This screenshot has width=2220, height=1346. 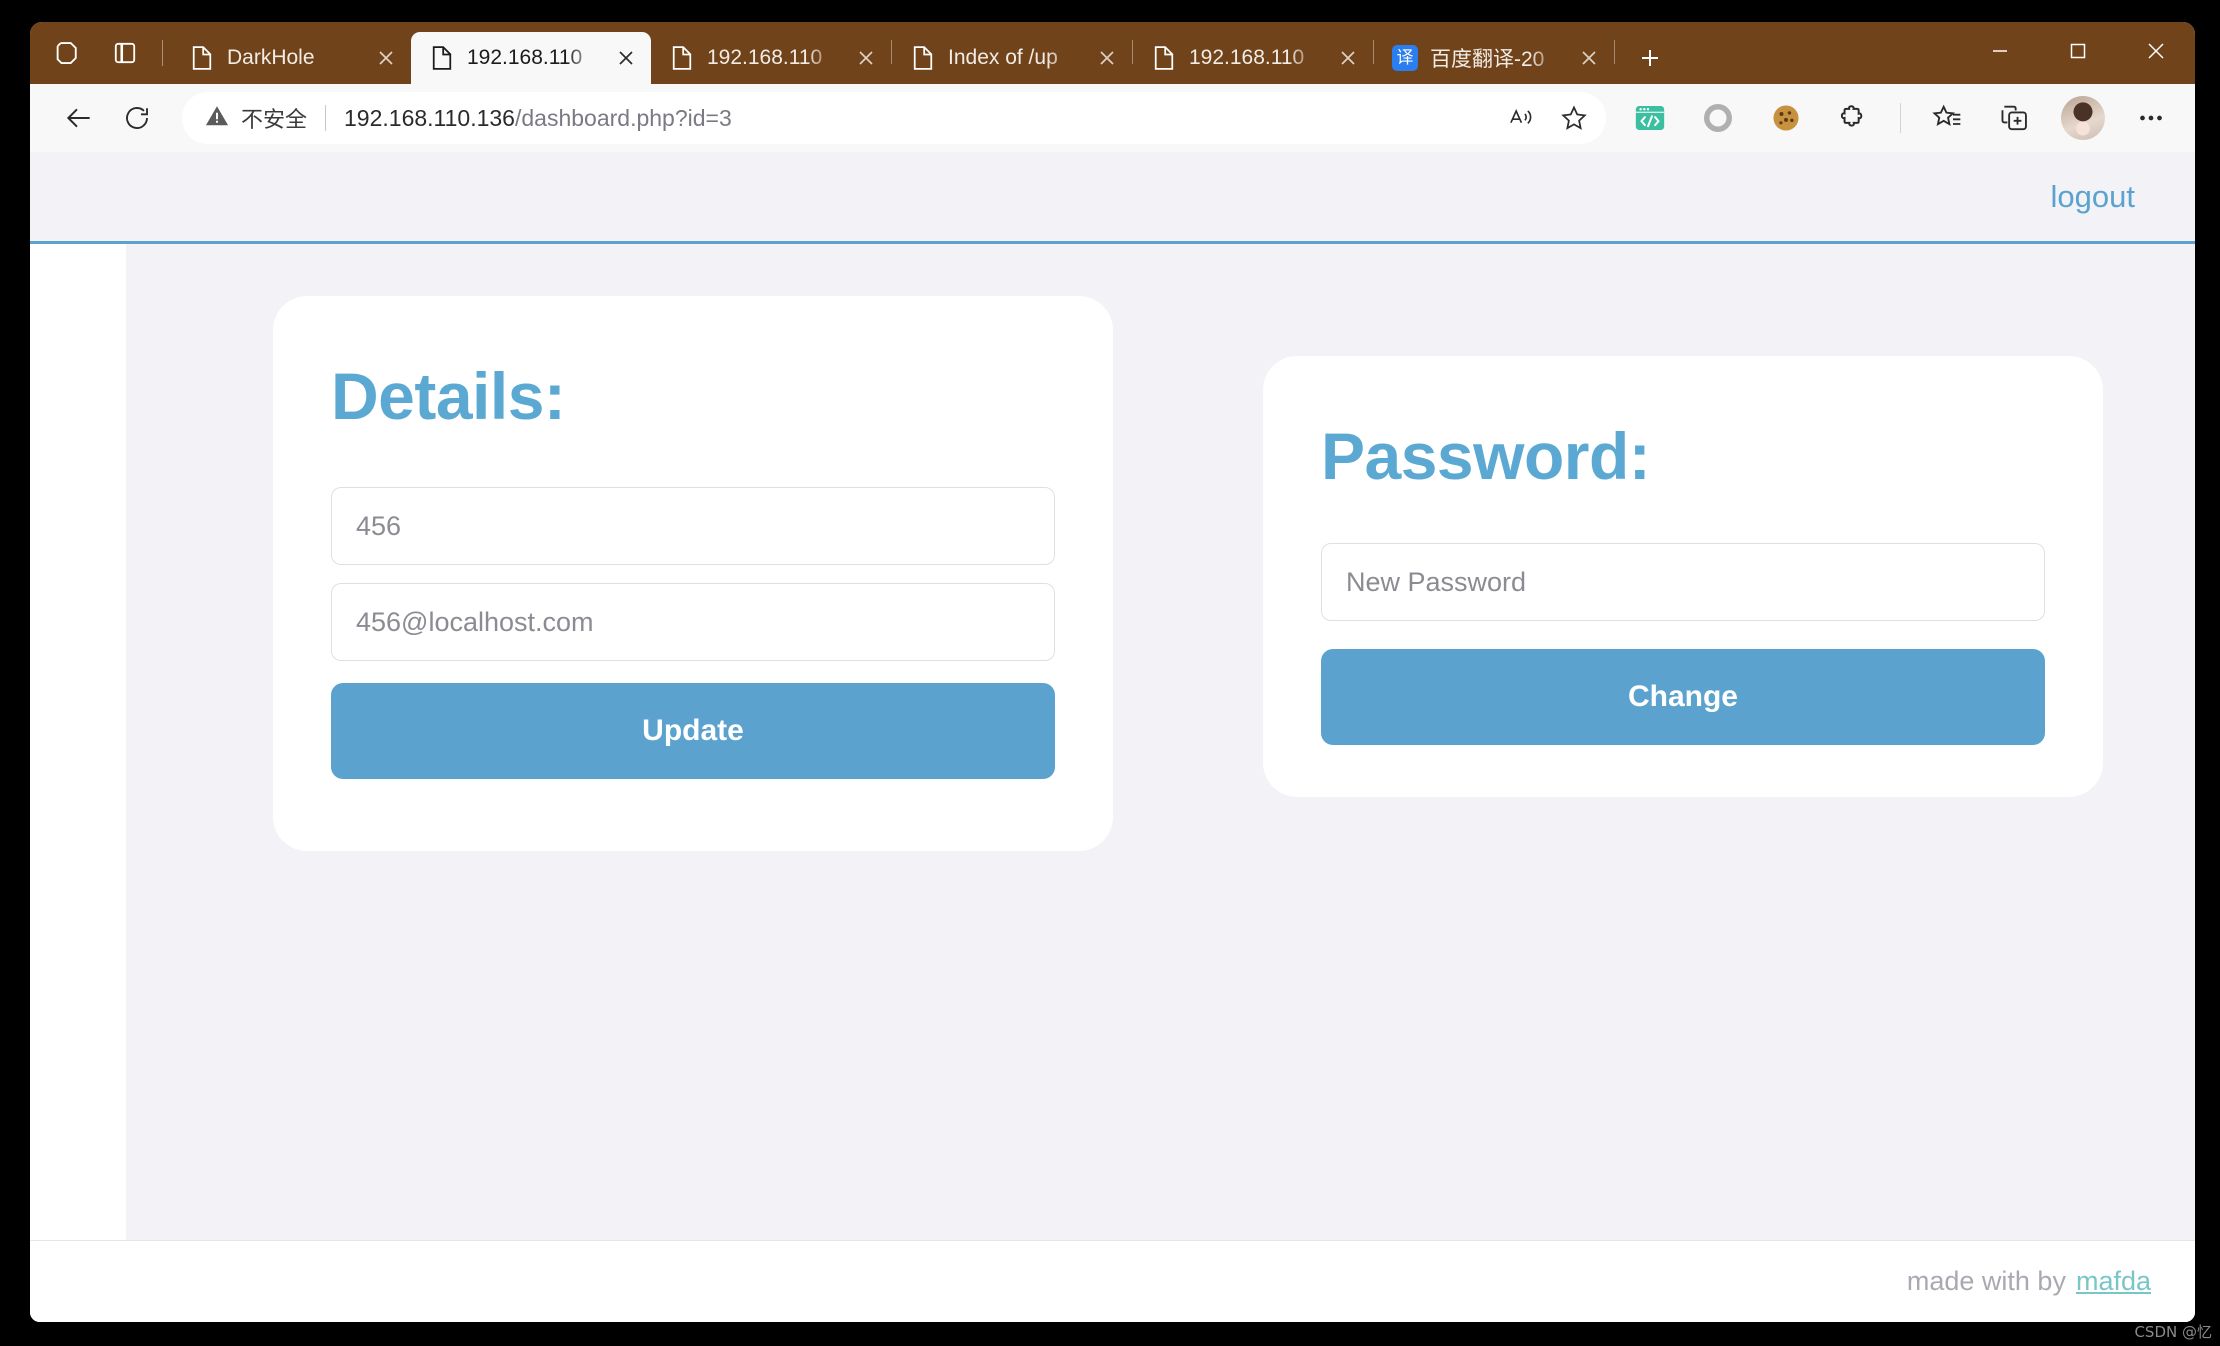 I want to click on address-bar: 不安全 192.168.110.136/dashboard.php?id=3, so click(x=894, y=118).